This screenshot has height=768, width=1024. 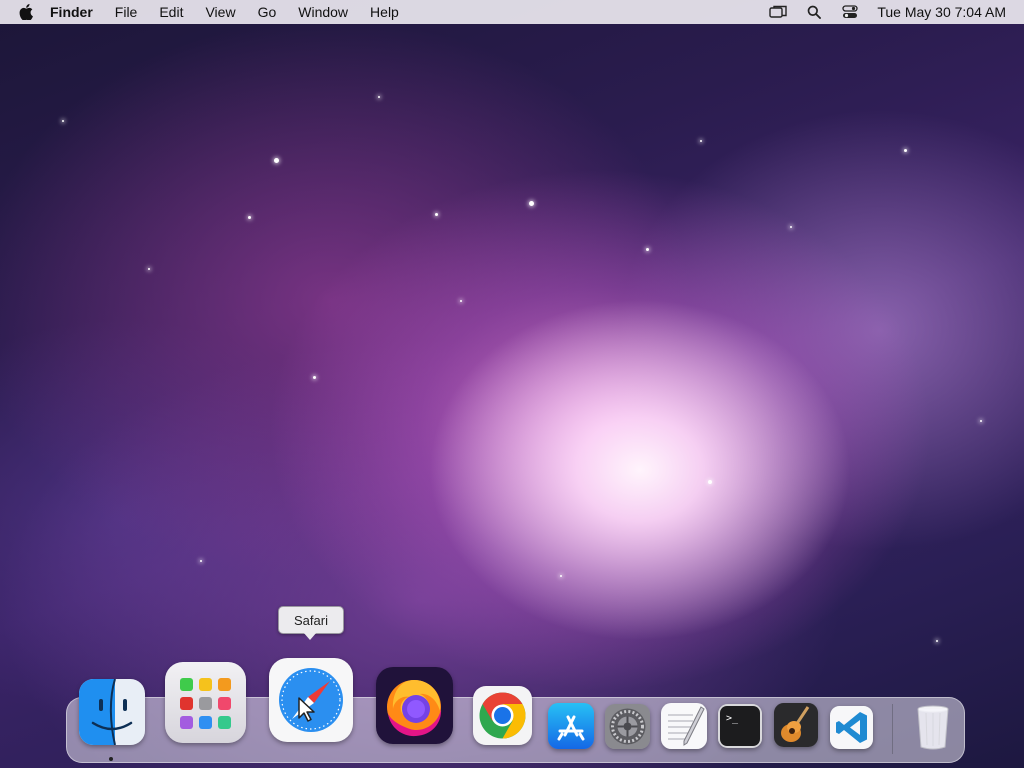 I want to click on menu-bar-status-area: Tue May 30 7:04 AM, so click(x=878, y=12).